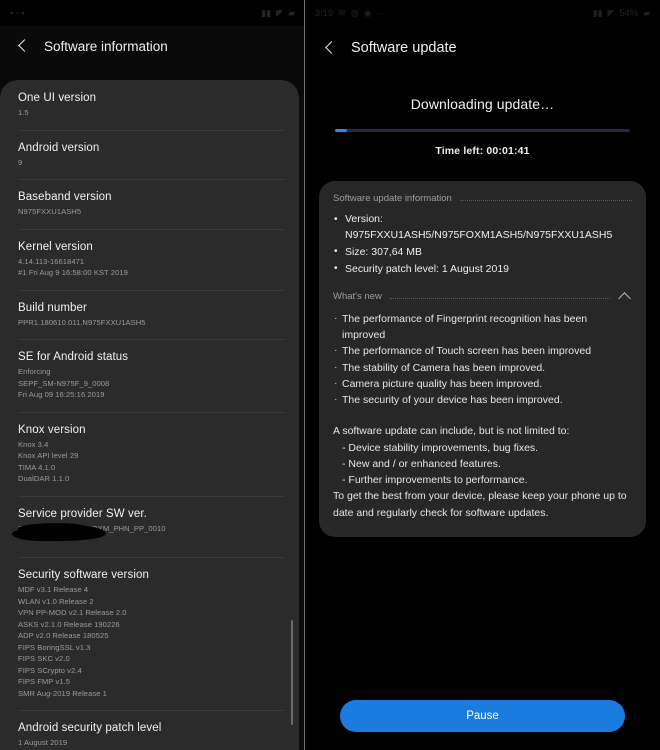 The width and height of the screenshot is (660, 750). Describe the element at coordinates (342, 12) in the screenshot. I see `message-icon: ✉` at that location.